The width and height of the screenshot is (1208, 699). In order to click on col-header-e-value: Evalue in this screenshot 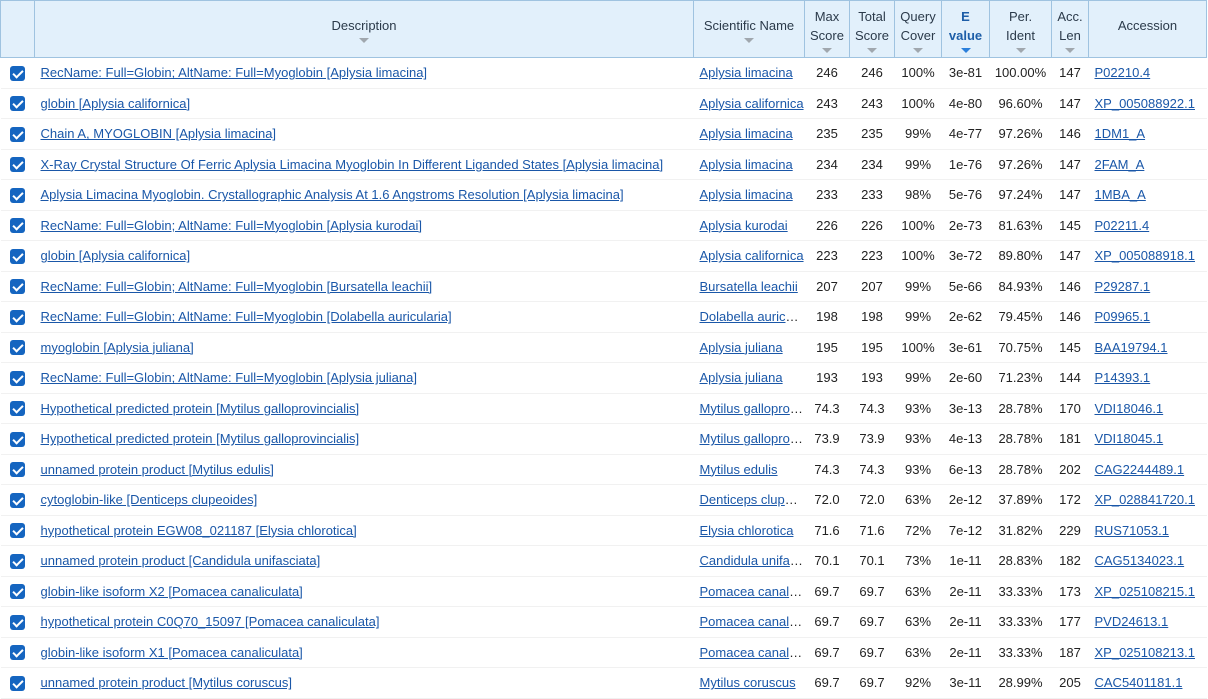, I will do `click(965, 29)`.